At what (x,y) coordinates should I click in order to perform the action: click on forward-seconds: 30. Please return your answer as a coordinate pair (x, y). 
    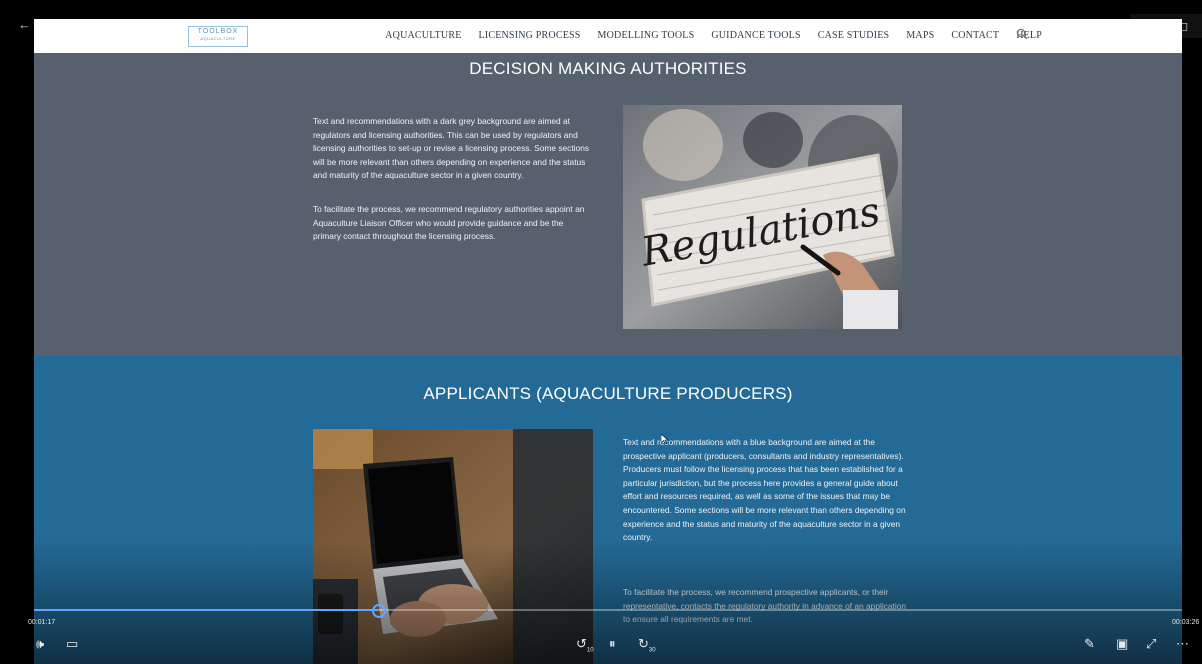
    Looking at the image, I should click on (652, 650).